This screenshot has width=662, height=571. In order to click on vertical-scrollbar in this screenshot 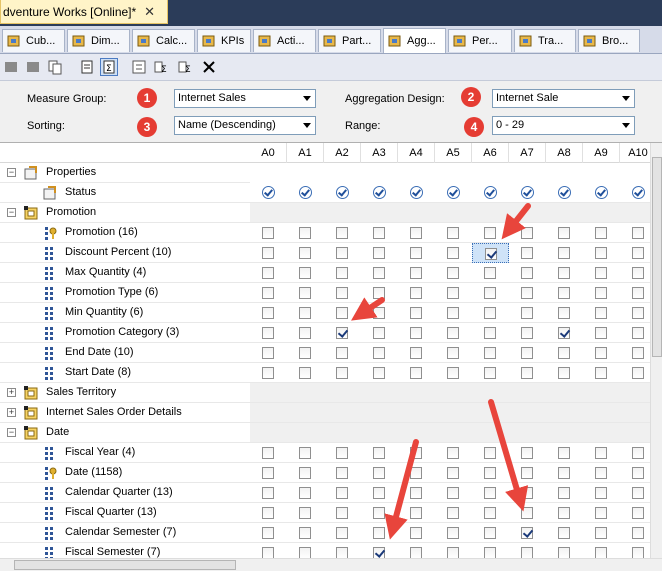, I will do `click(656, 350)`.